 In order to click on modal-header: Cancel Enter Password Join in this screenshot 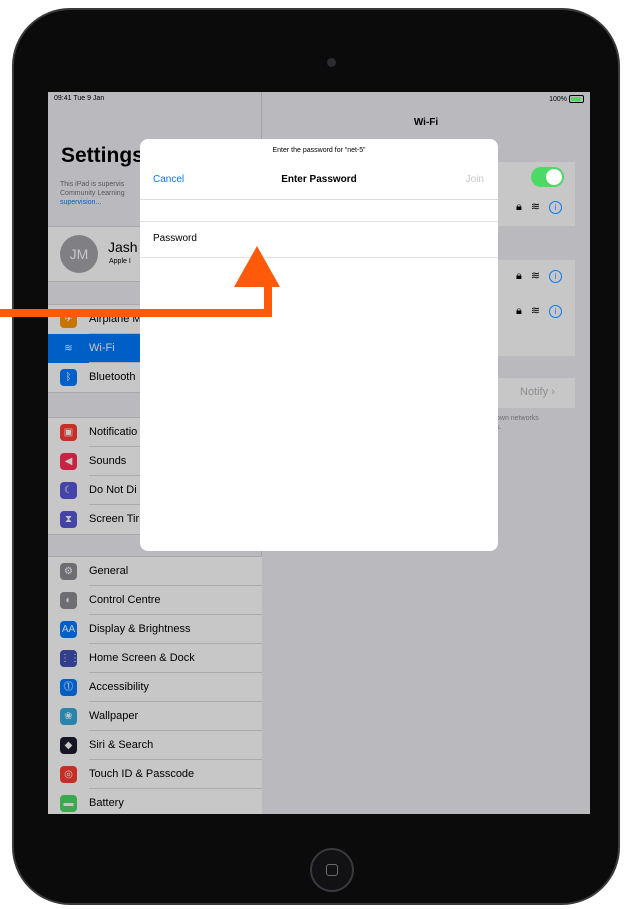, I will do `click(319, 182)`.